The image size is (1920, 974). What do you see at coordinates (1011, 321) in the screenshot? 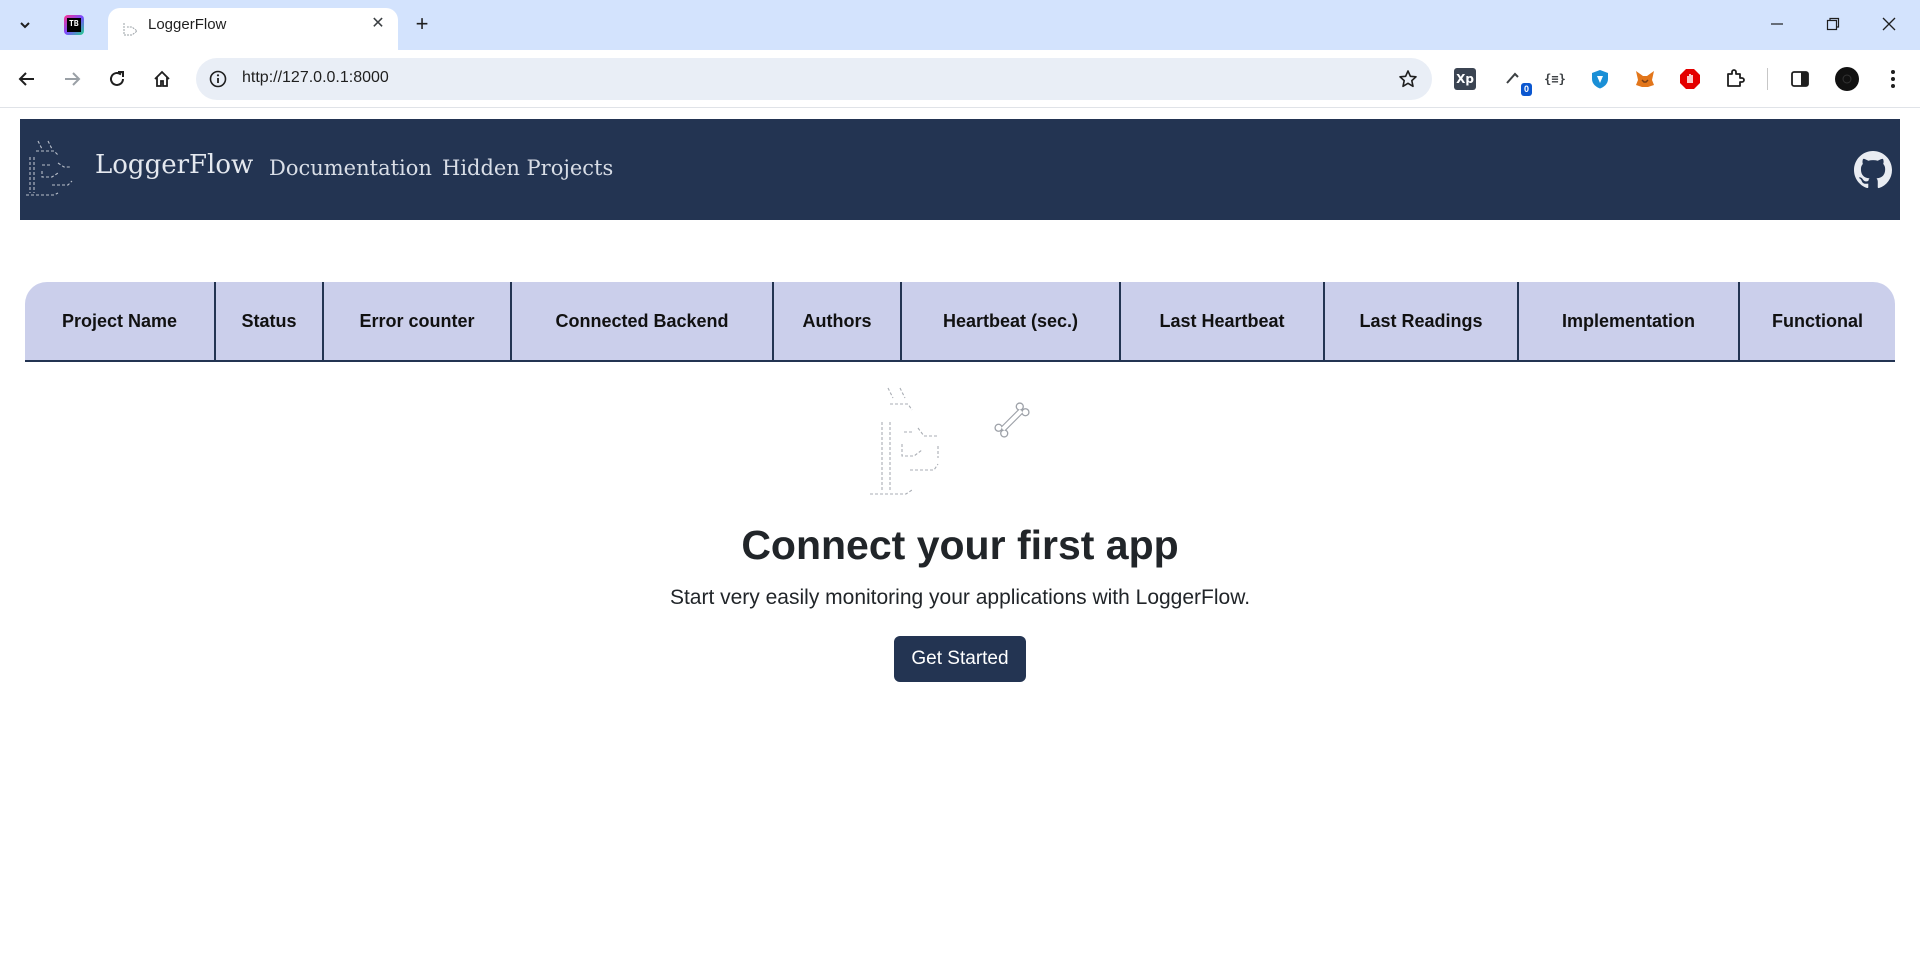
I see `column-header: Heartbeat (sec.)` at bounding box center [1011, 321].